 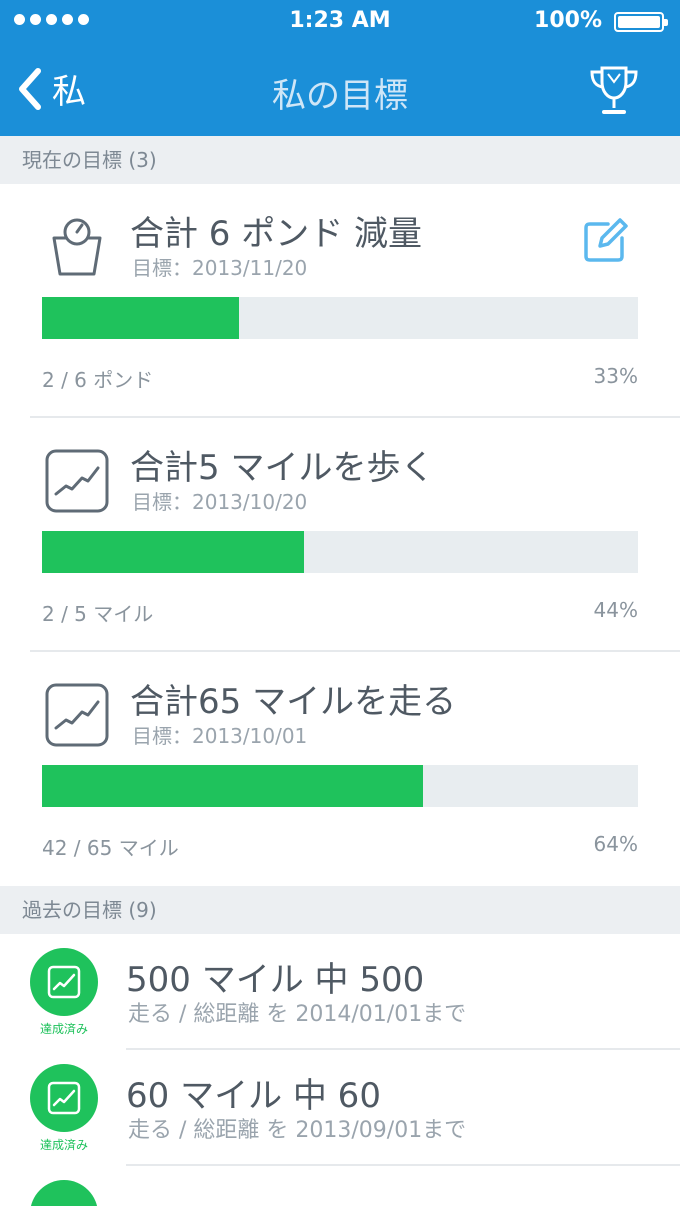 I want to click on past-goal-item: 達成済み 60 マイル 中 60 走る / 総距離 を 2013/09/01まで, so click(x=340, y=1108).